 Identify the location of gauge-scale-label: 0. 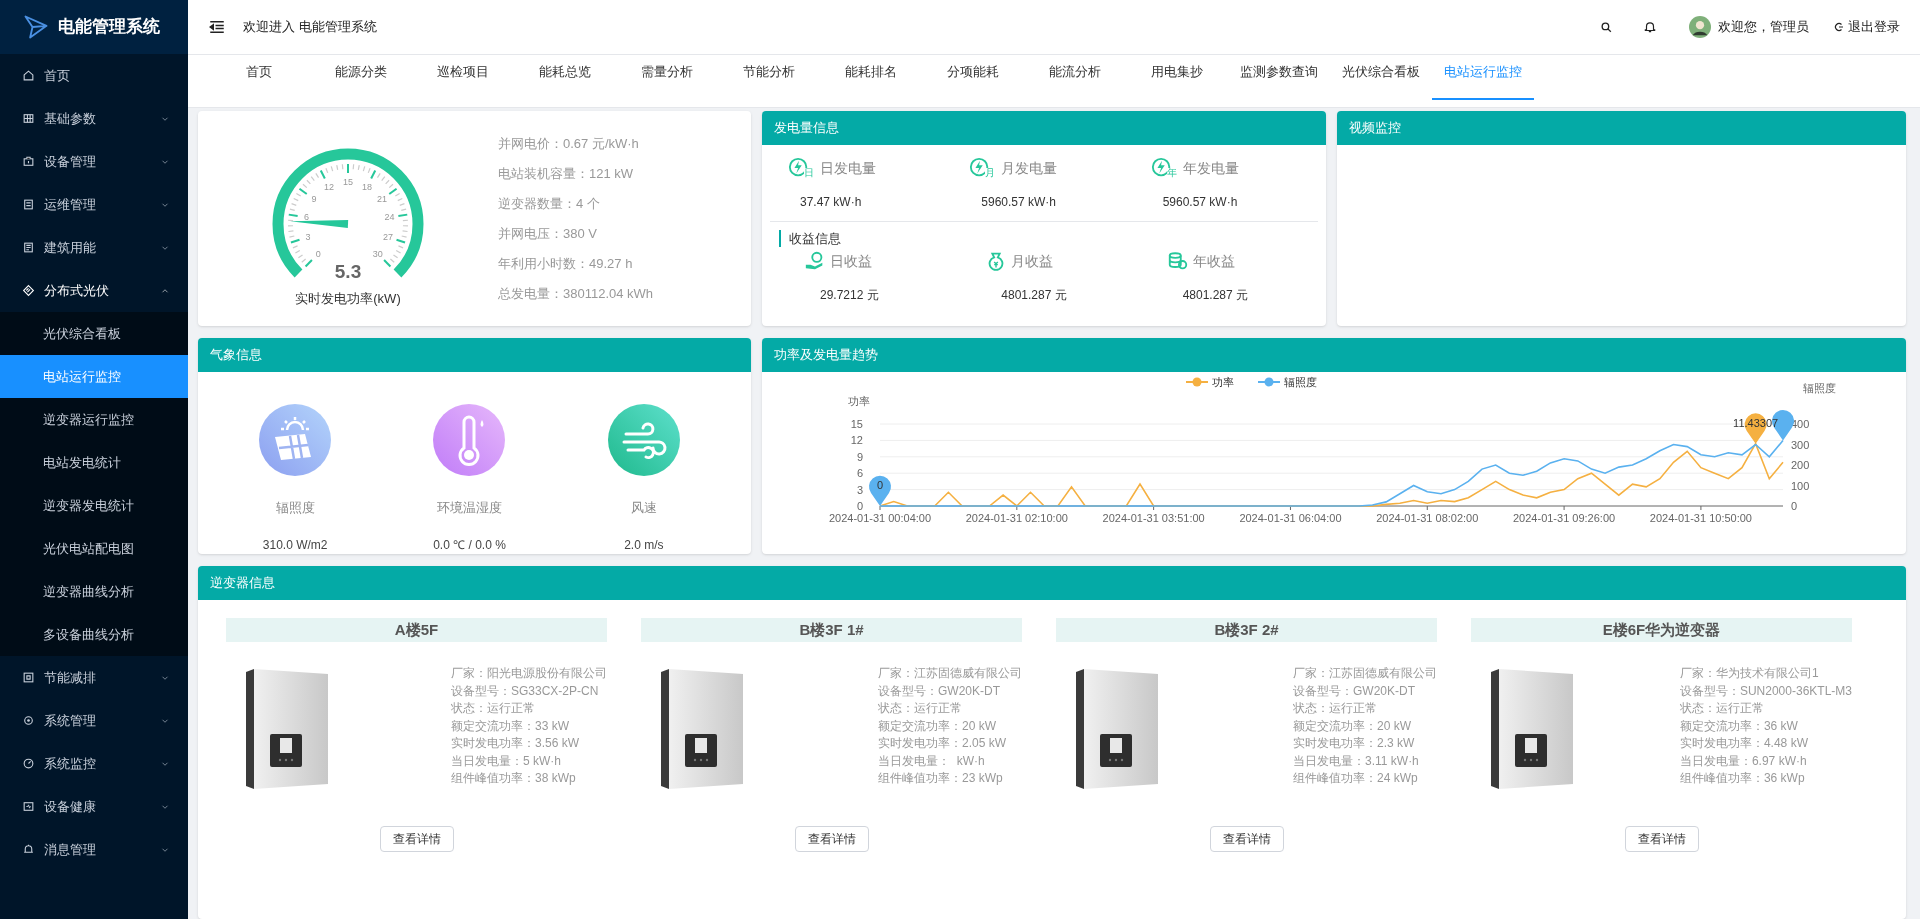
(318, 253).